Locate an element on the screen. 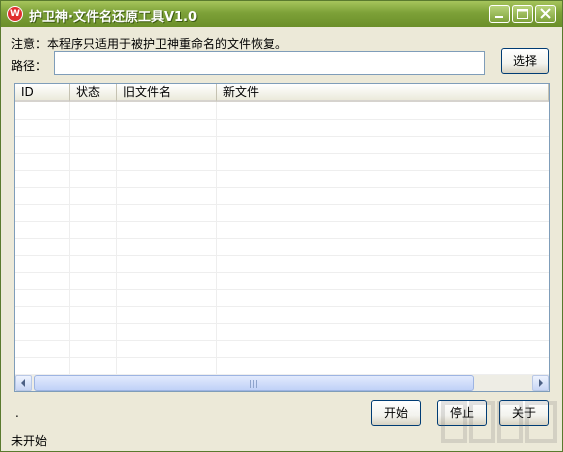  title-bar: W 护卫神·文件名还原工具V1.0 is located at coordinates (281, 14).